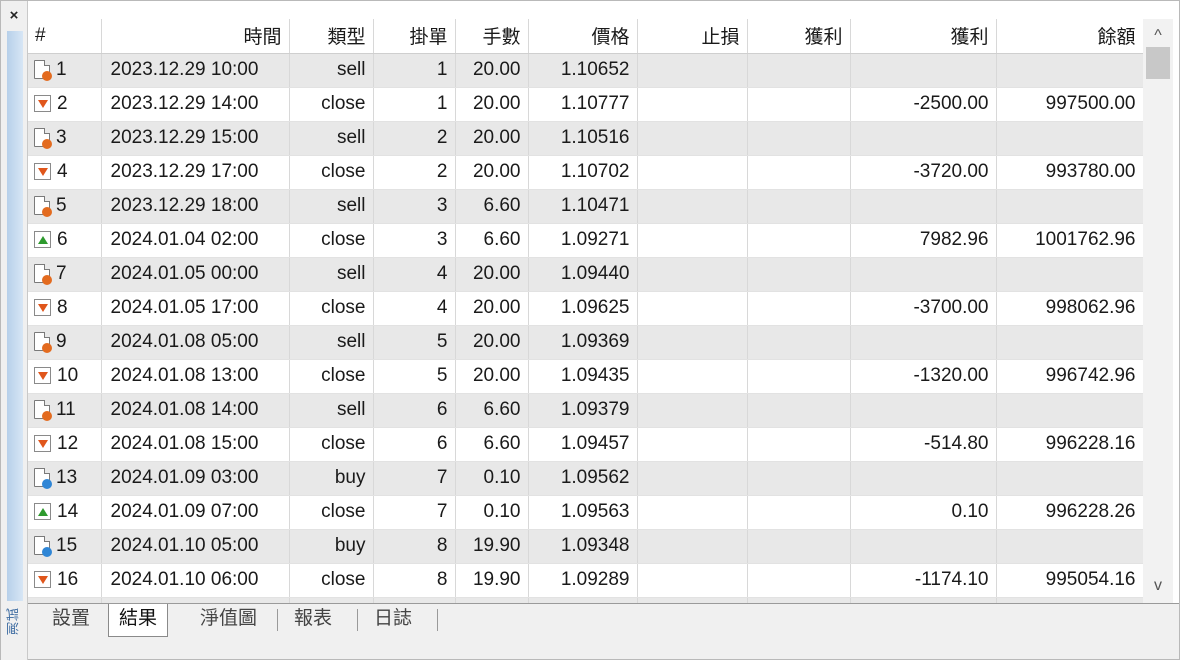 The height and width of the screenshot is (660, 1180). I want to click on table-row: 5 2023.12.29 18:00 sell 3 6.60 1.10471, so click(585, 206).